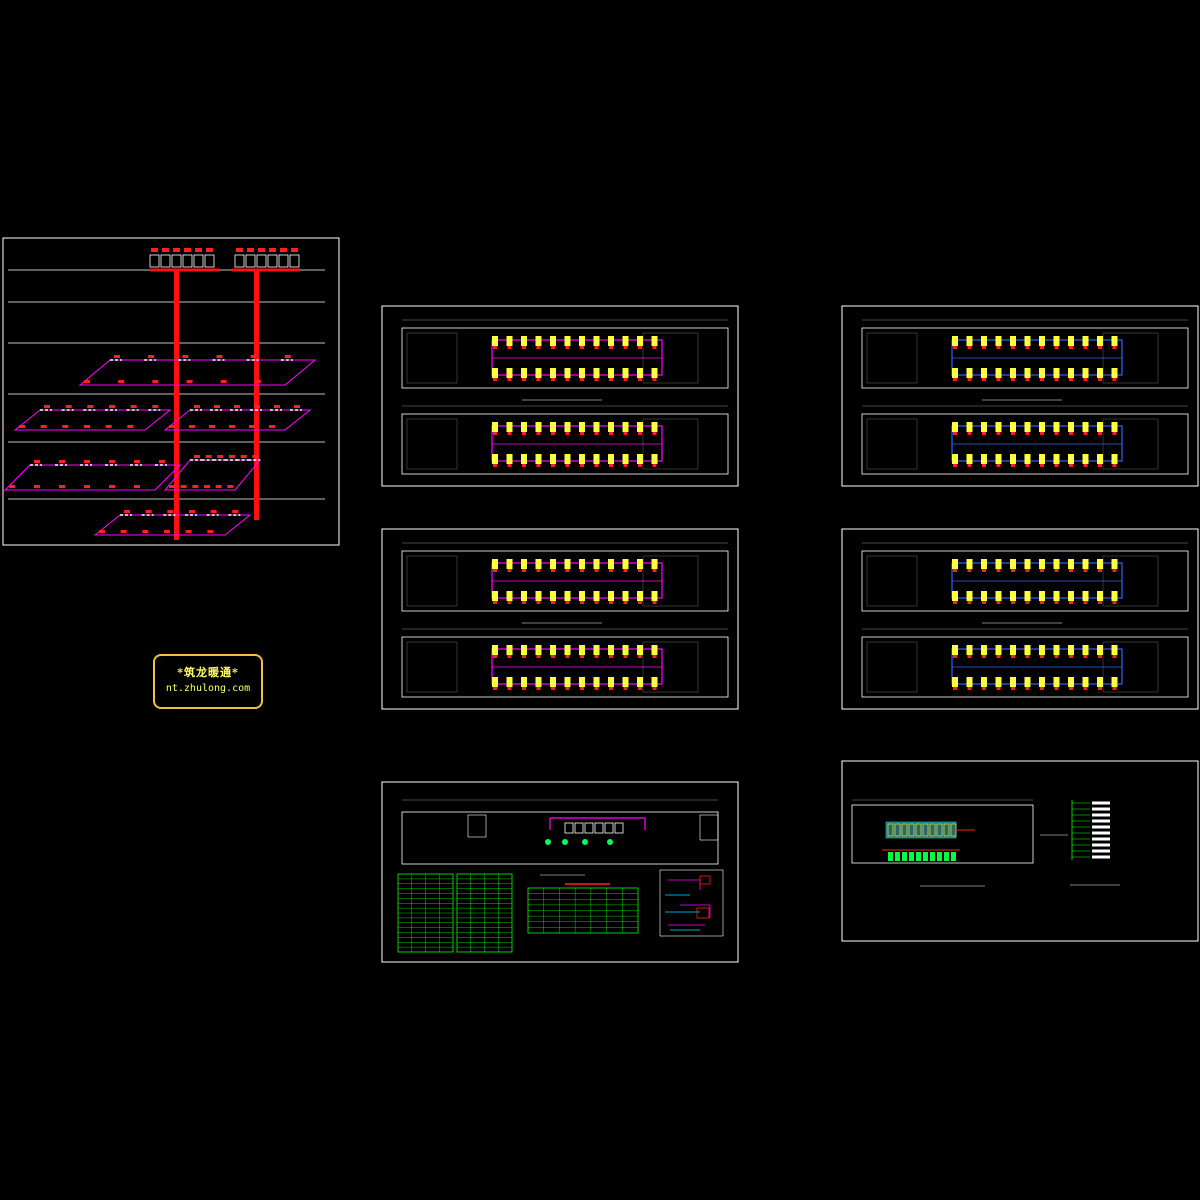 This screenshot has width=1200, height=1200. Describe the element at coordinates (208, 688) in the screenshot. I see `watermark-line-2: nt.zhulong.com` at that location.